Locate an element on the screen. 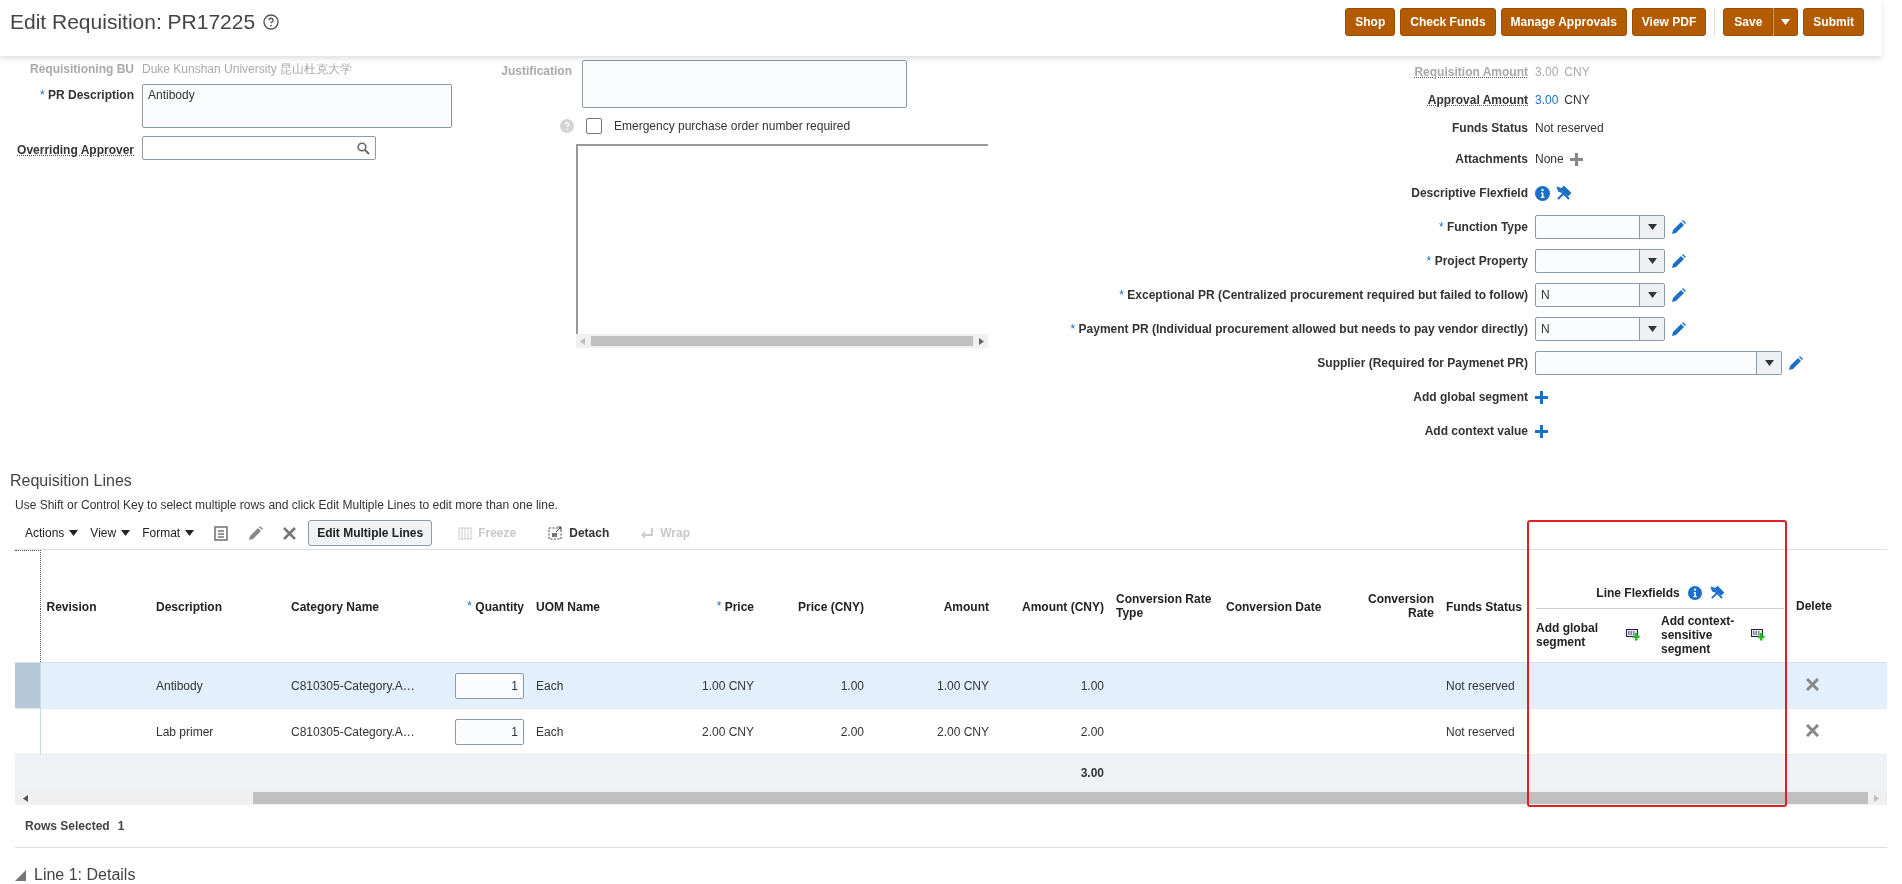 The height and width of the screenshot is (884, 1902). field-label: Add global segment is located at coordinates (1470, 397).